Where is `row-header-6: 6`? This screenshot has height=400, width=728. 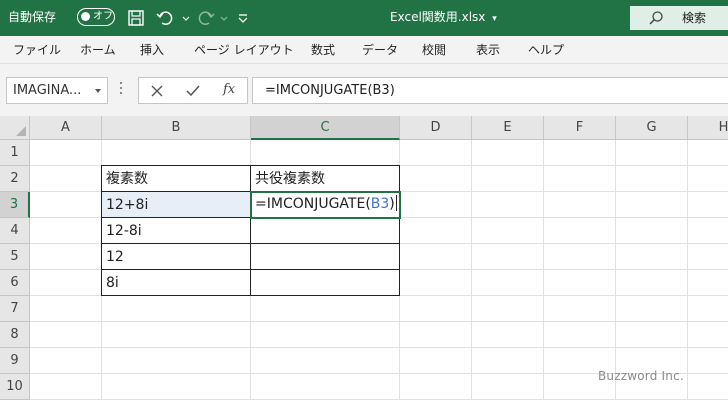
row-header-6: 6 is located at coordinates (15, 283).